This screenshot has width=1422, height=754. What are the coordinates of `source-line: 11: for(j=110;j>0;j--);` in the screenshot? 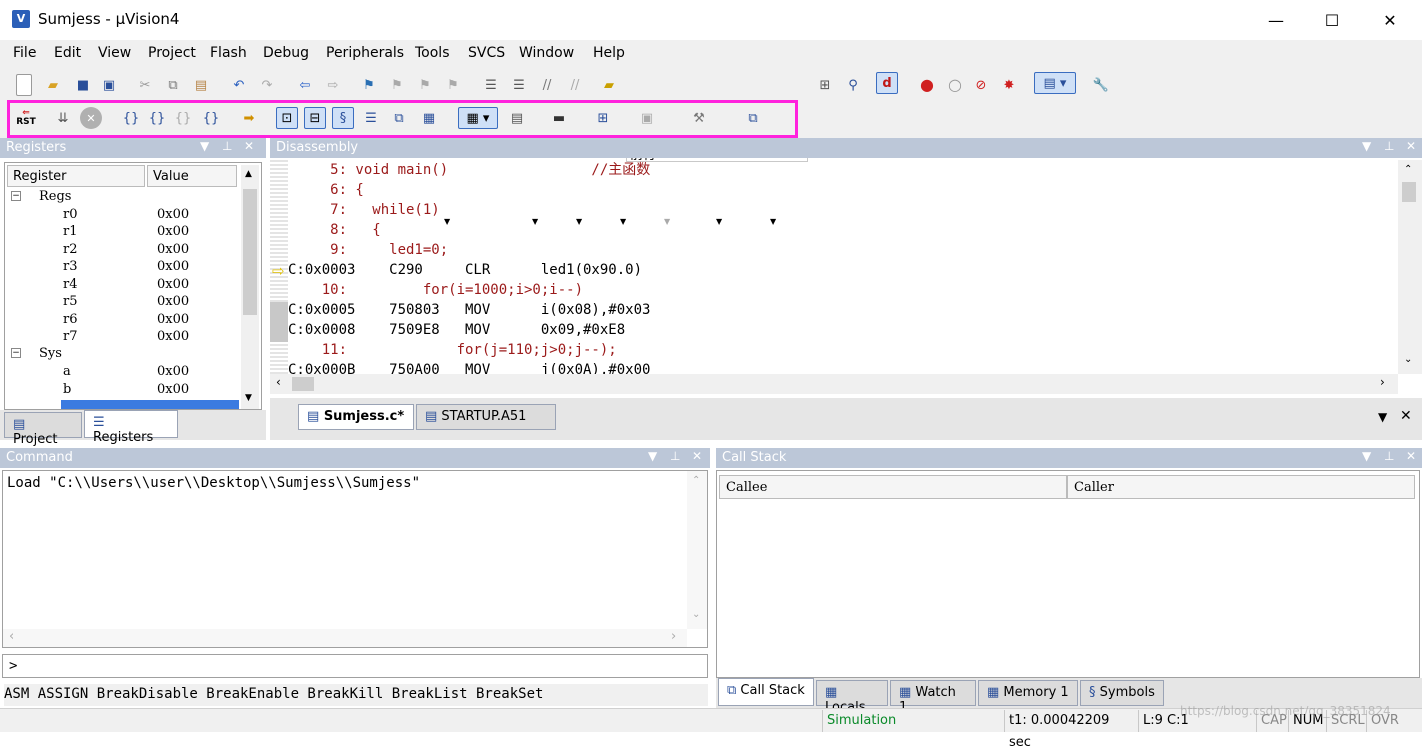 It's located at (452, 350).